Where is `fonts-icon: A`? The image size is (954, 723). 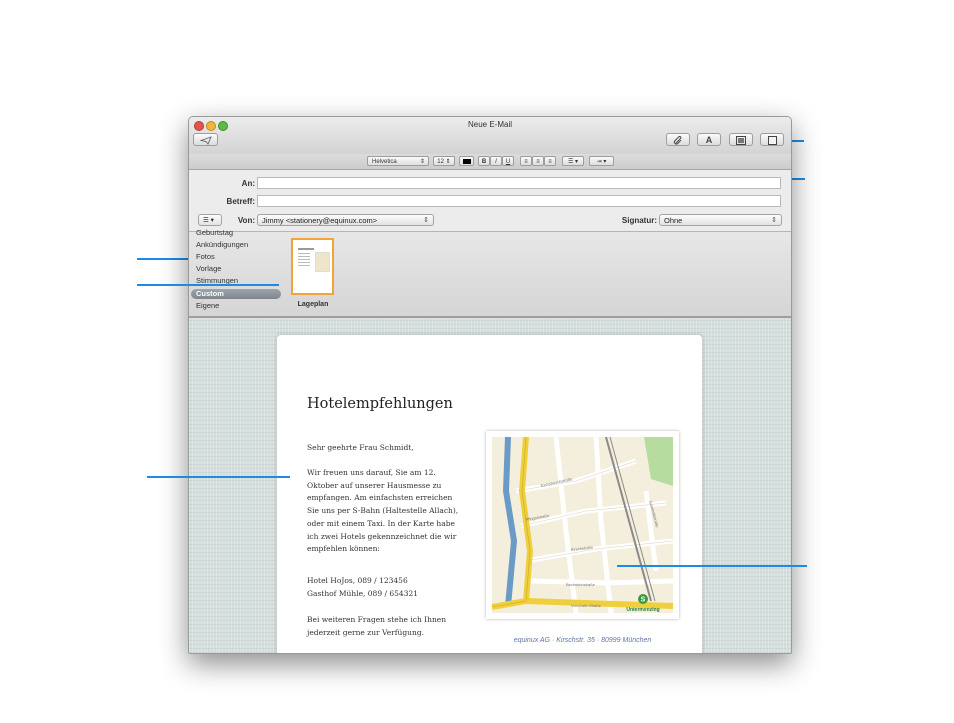 fonts-icon: A is located at coordinates (709, 140).